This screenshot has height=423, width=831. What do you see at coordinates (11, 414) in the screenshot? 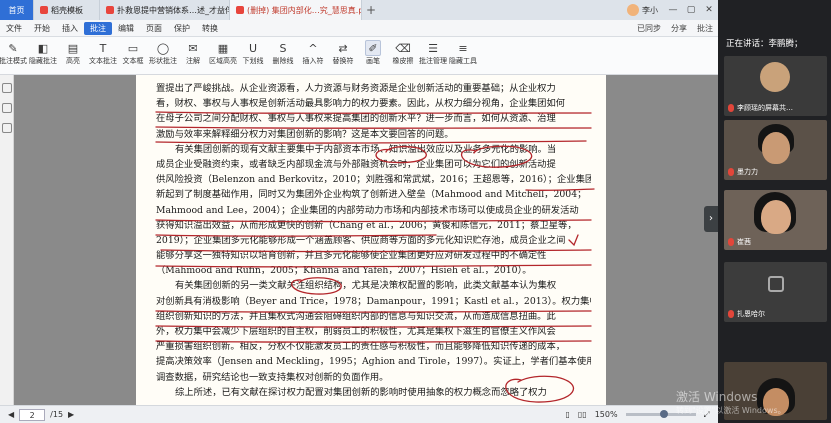
I see `prev-page-icon: ◀` at bounding box center [11, 414].